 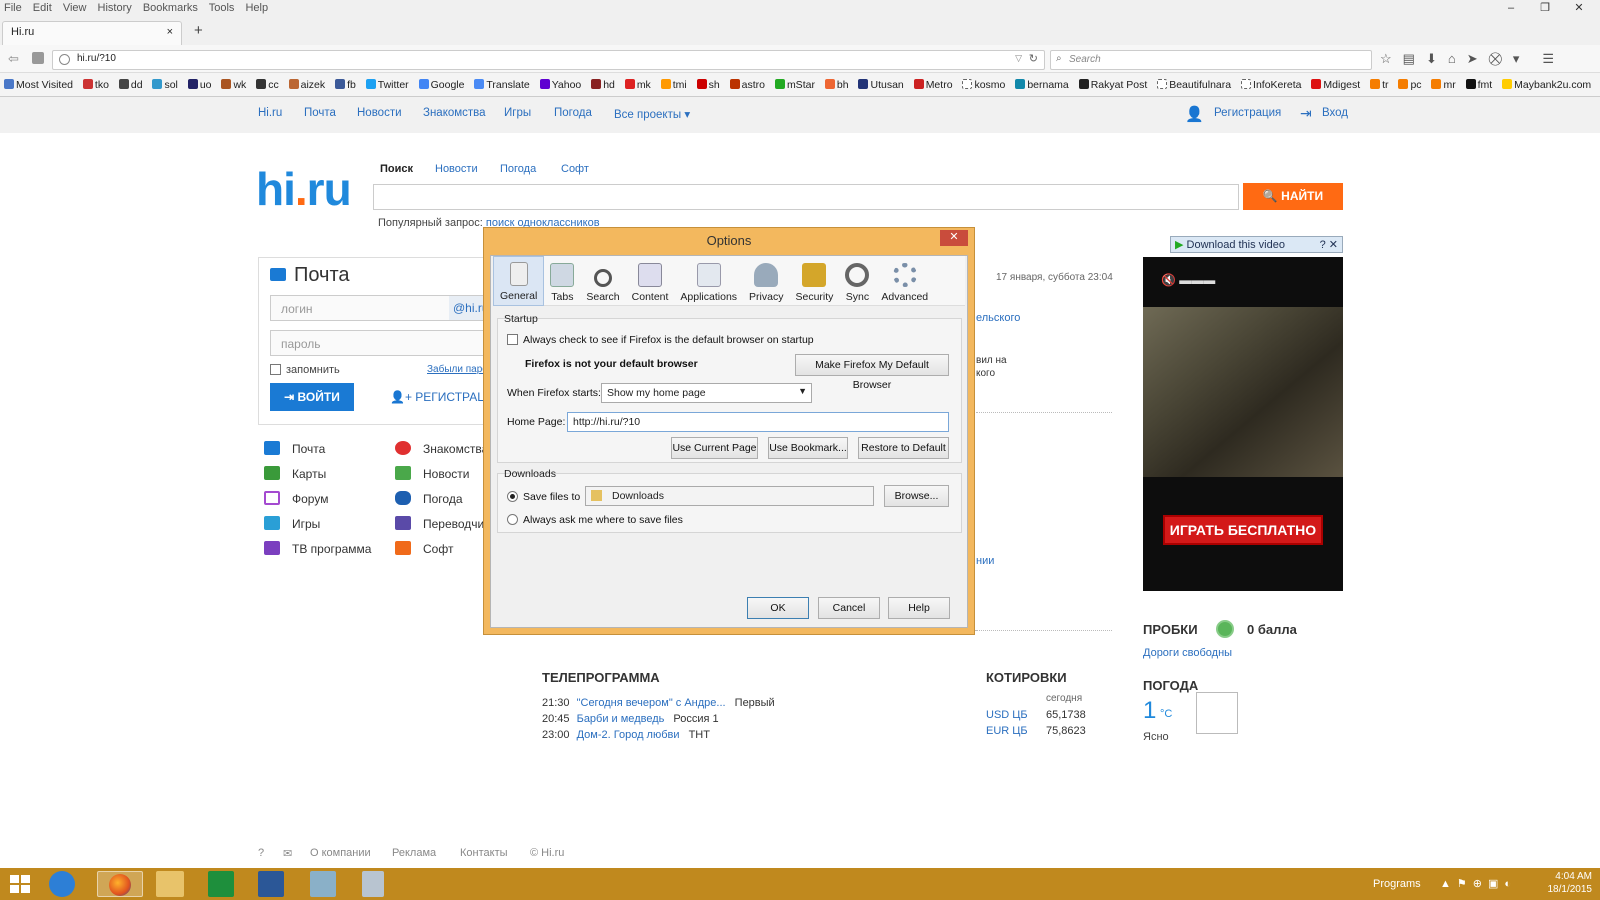 I want to click on search-tab-weather: Погода, so click(x=518, y=169).